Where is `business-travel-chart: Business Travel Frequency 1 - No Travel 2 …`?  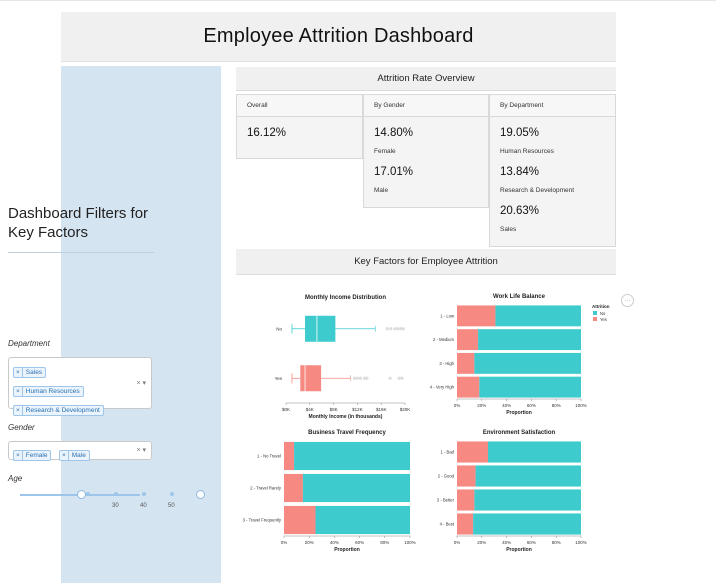 business-travel-chart: Business Travel Frequency 1 - No Travel 2 … is located at coordinates (329, 491).